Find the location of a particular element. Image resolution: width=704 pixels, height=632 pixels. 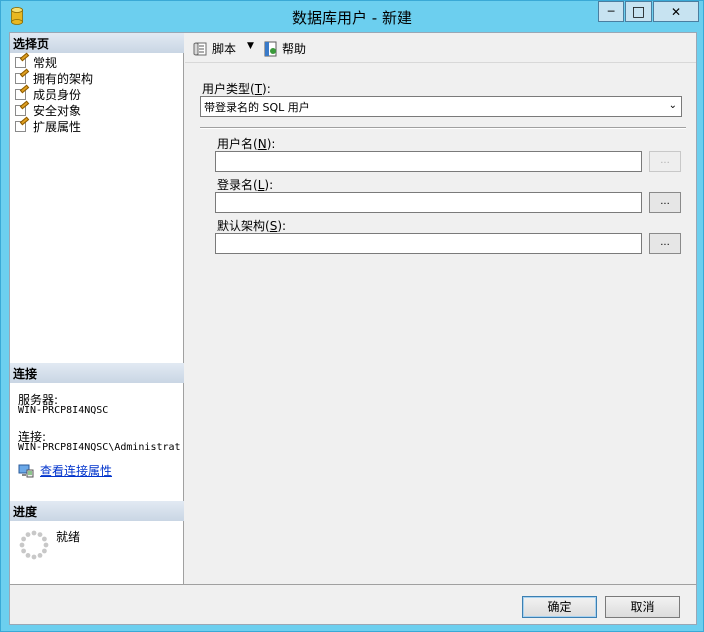

login-name-input is located at coordinates (428, 202).